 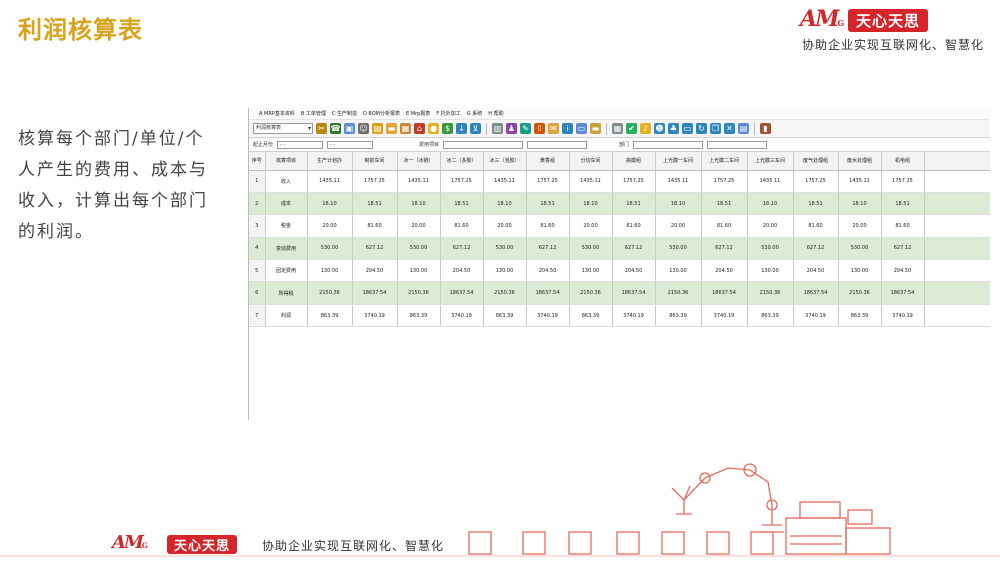 I want to click on item-name-cell: 变动费用, so click(x=286, y=249).